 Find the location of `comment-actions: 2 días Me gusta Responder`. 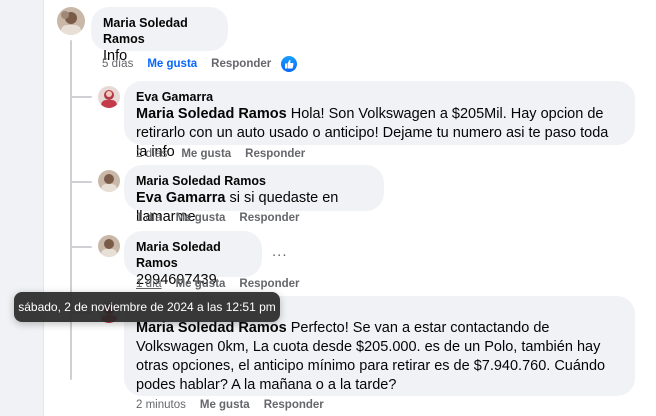

comment-actions: 2 días Me gusta Responder is located at coordinates (227, 154).